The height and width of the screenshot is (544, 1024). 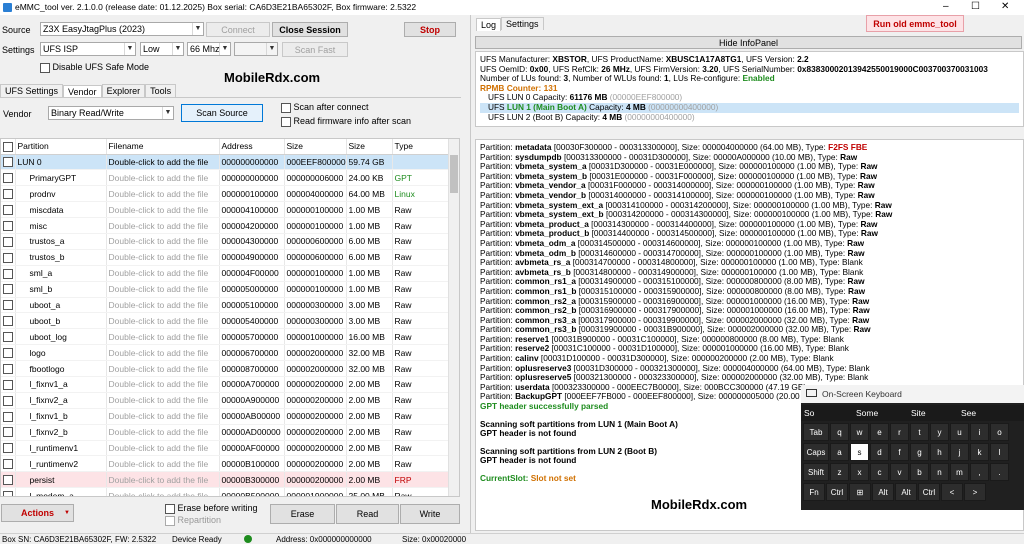 What do you see at coordinates (315, 147) in the screenshot?
I see `header-size-hex: Size` at bounding box center [315, 147].